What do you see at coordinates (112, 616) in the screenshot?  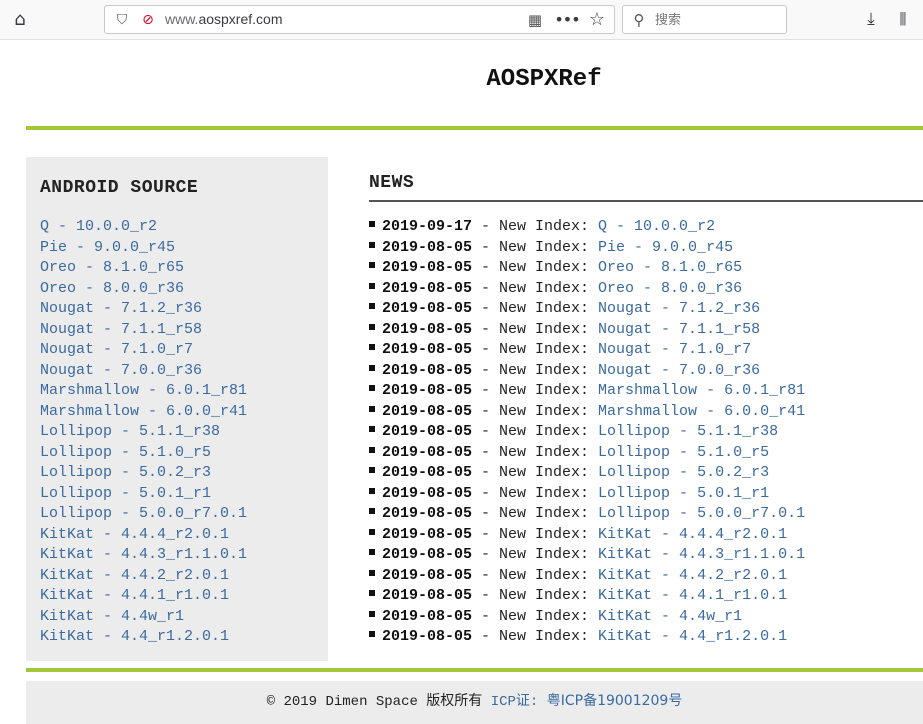 I see `sidebar-item-link: KitKat - 4.4w_r1` at bounding box center [112, 616].